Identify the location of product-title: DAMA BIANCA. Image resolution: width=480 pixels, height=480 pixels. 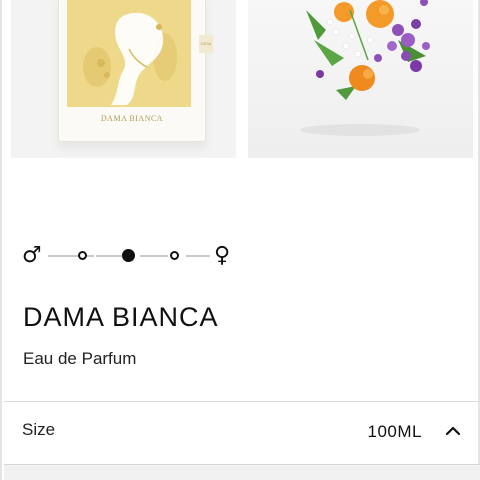
(121, 317).